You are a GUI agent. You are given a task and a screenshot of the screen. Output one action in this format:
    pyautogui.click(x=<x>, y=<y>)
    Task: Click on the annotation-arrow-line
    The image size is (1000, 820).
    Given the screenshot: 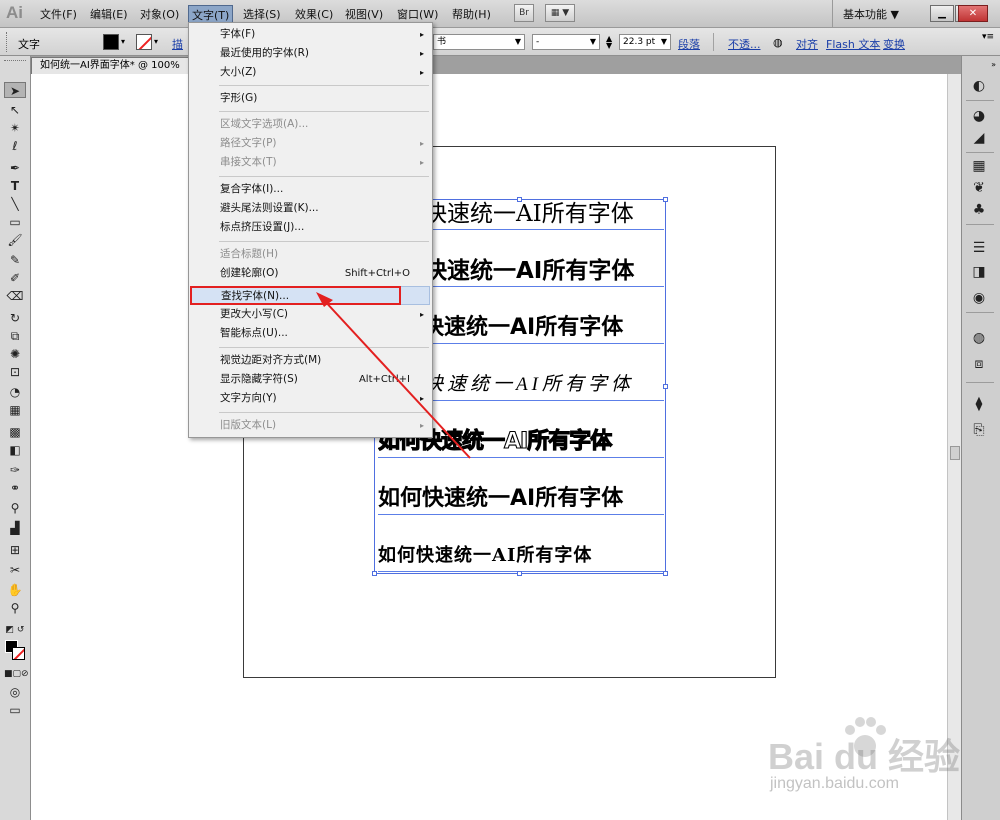 What is the action you would take?
    pyautogui.click(x=396, y=378)
    